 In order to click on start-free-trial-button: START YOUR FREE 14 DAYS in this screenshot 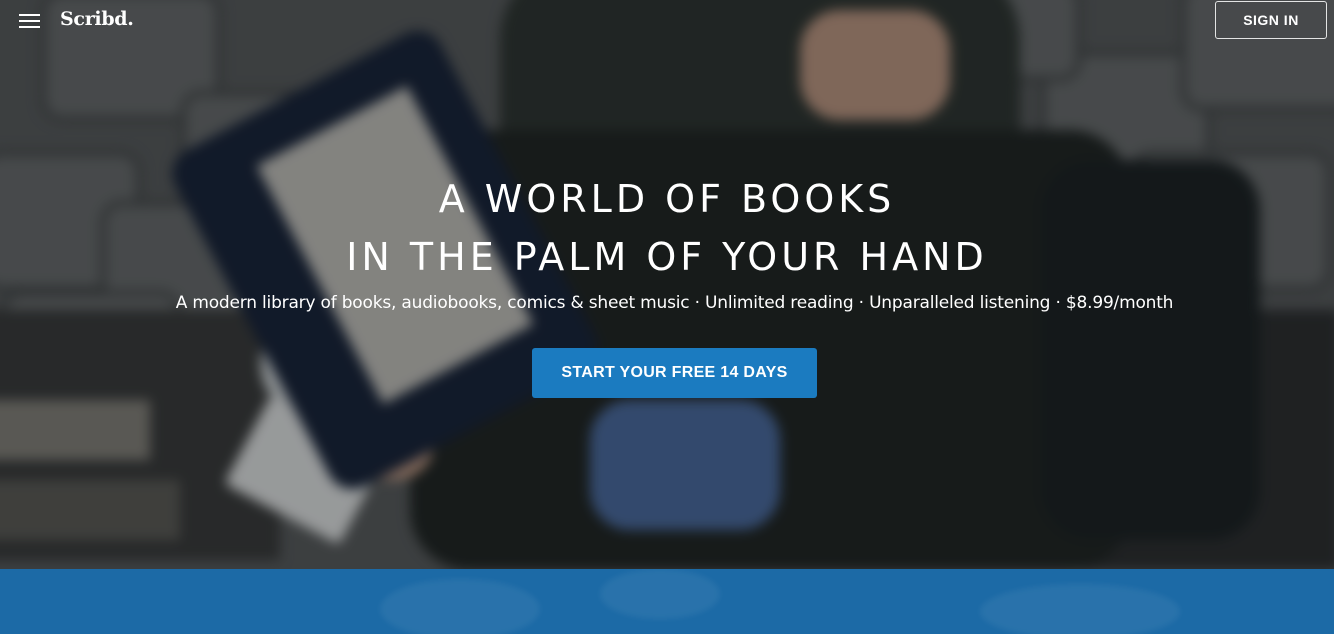, I will do `click(674, 373)`.